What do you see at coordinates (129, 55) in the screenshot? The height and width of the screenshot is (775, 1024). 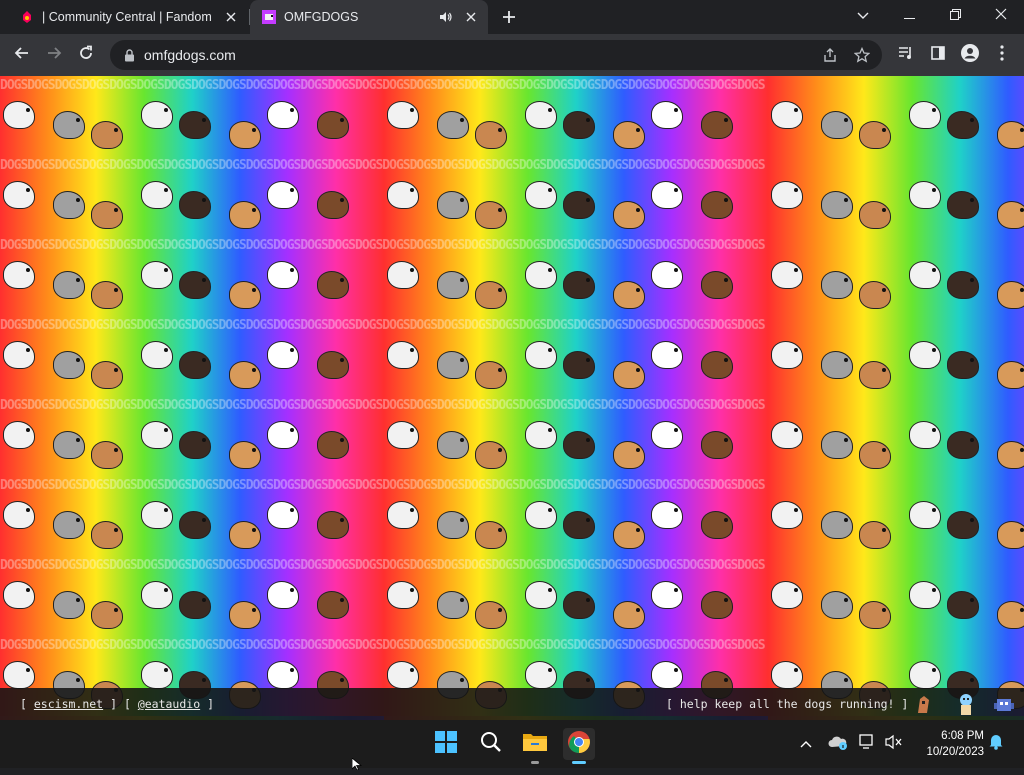 I see `lock-icon` at bounding box center [129, 55].